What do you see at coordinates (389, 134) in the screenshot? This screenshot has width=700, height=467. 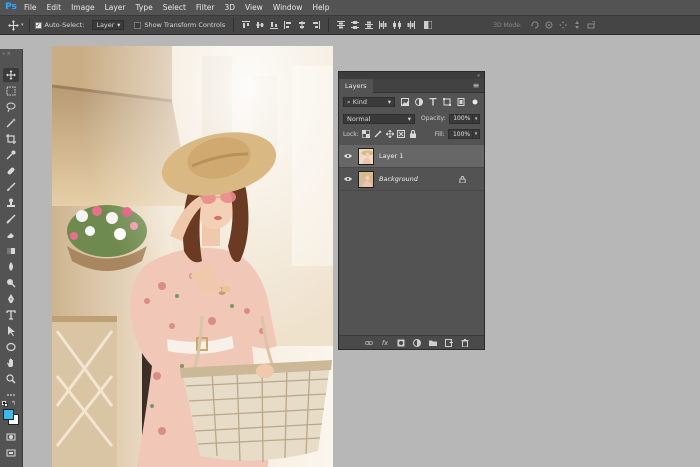 I see `lock-position-icon` at bounding box center [389, 134].